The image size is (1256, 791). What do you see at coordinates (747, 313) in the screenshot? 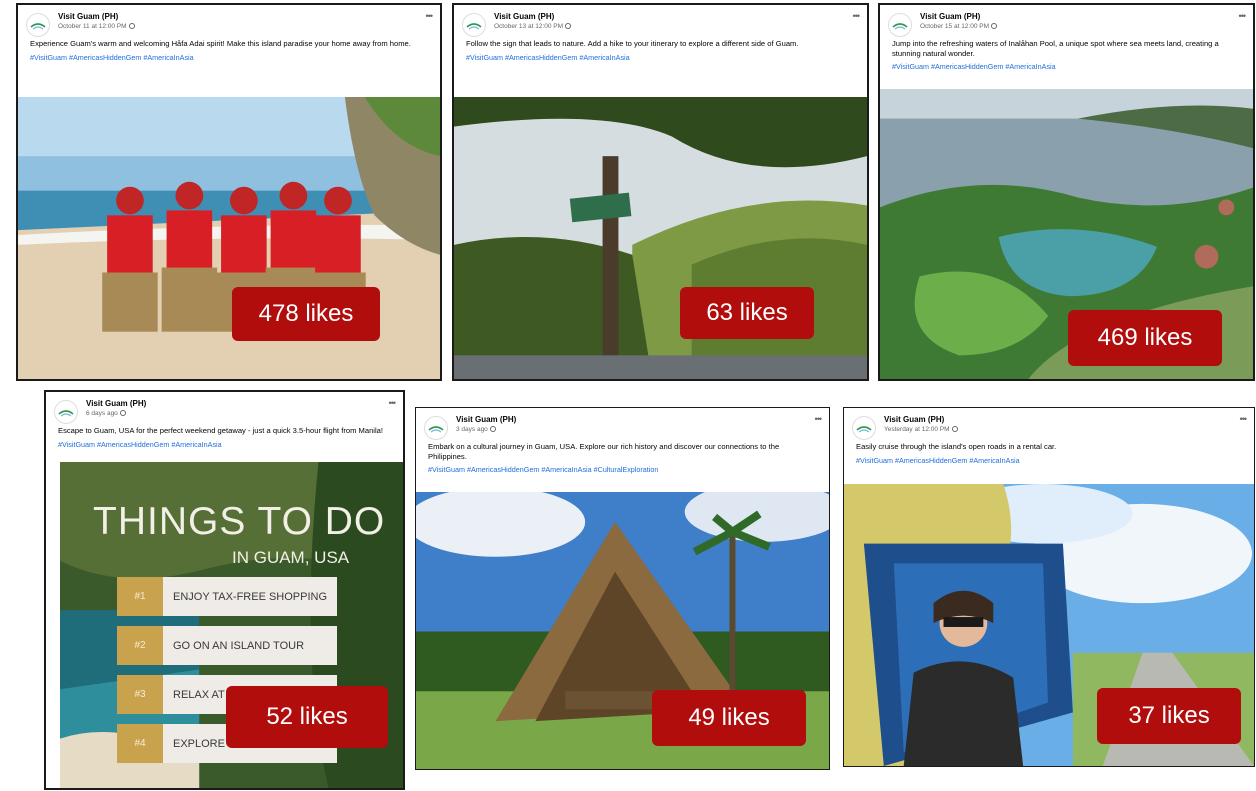
I see `likes-badge: 63 likes` at bounding box center [747, 313].